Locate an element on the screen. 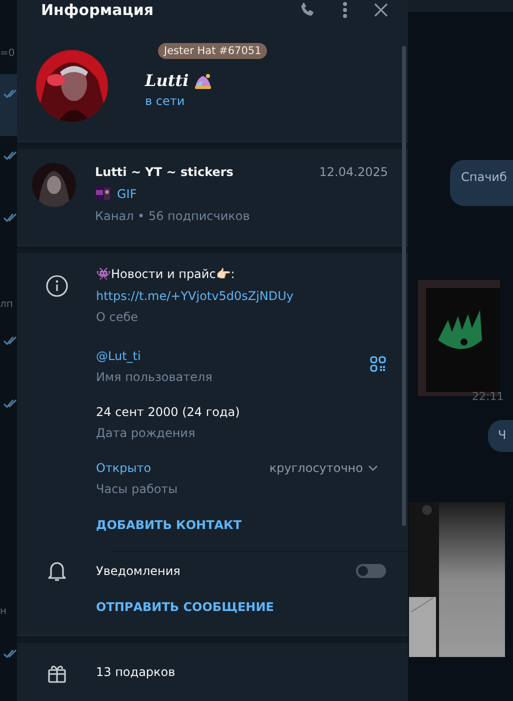  username-link: @Lut_ti is located at coordinates (154, 355).